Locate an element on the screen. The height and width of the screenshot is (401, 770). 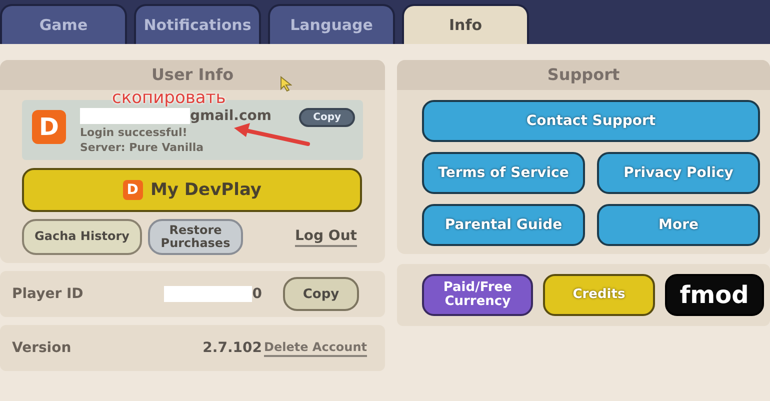
annotation-text: скопировать is located at coordinates (169, 98).